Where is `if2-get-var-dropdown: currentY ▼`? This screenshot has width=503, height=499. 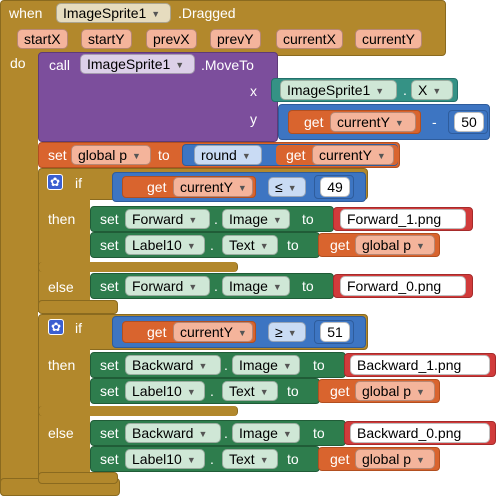
if2-get-var-dropdown: currentY ▼ is located at coordinates (213, 332).